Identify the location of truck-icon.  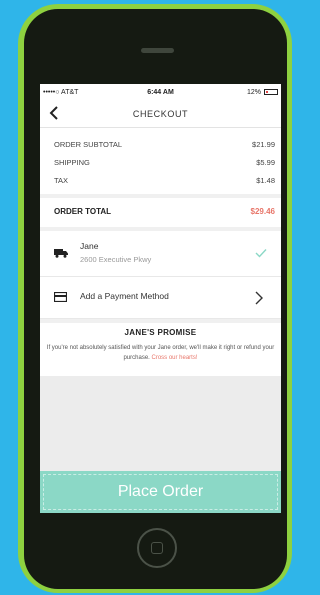
(61, 253).